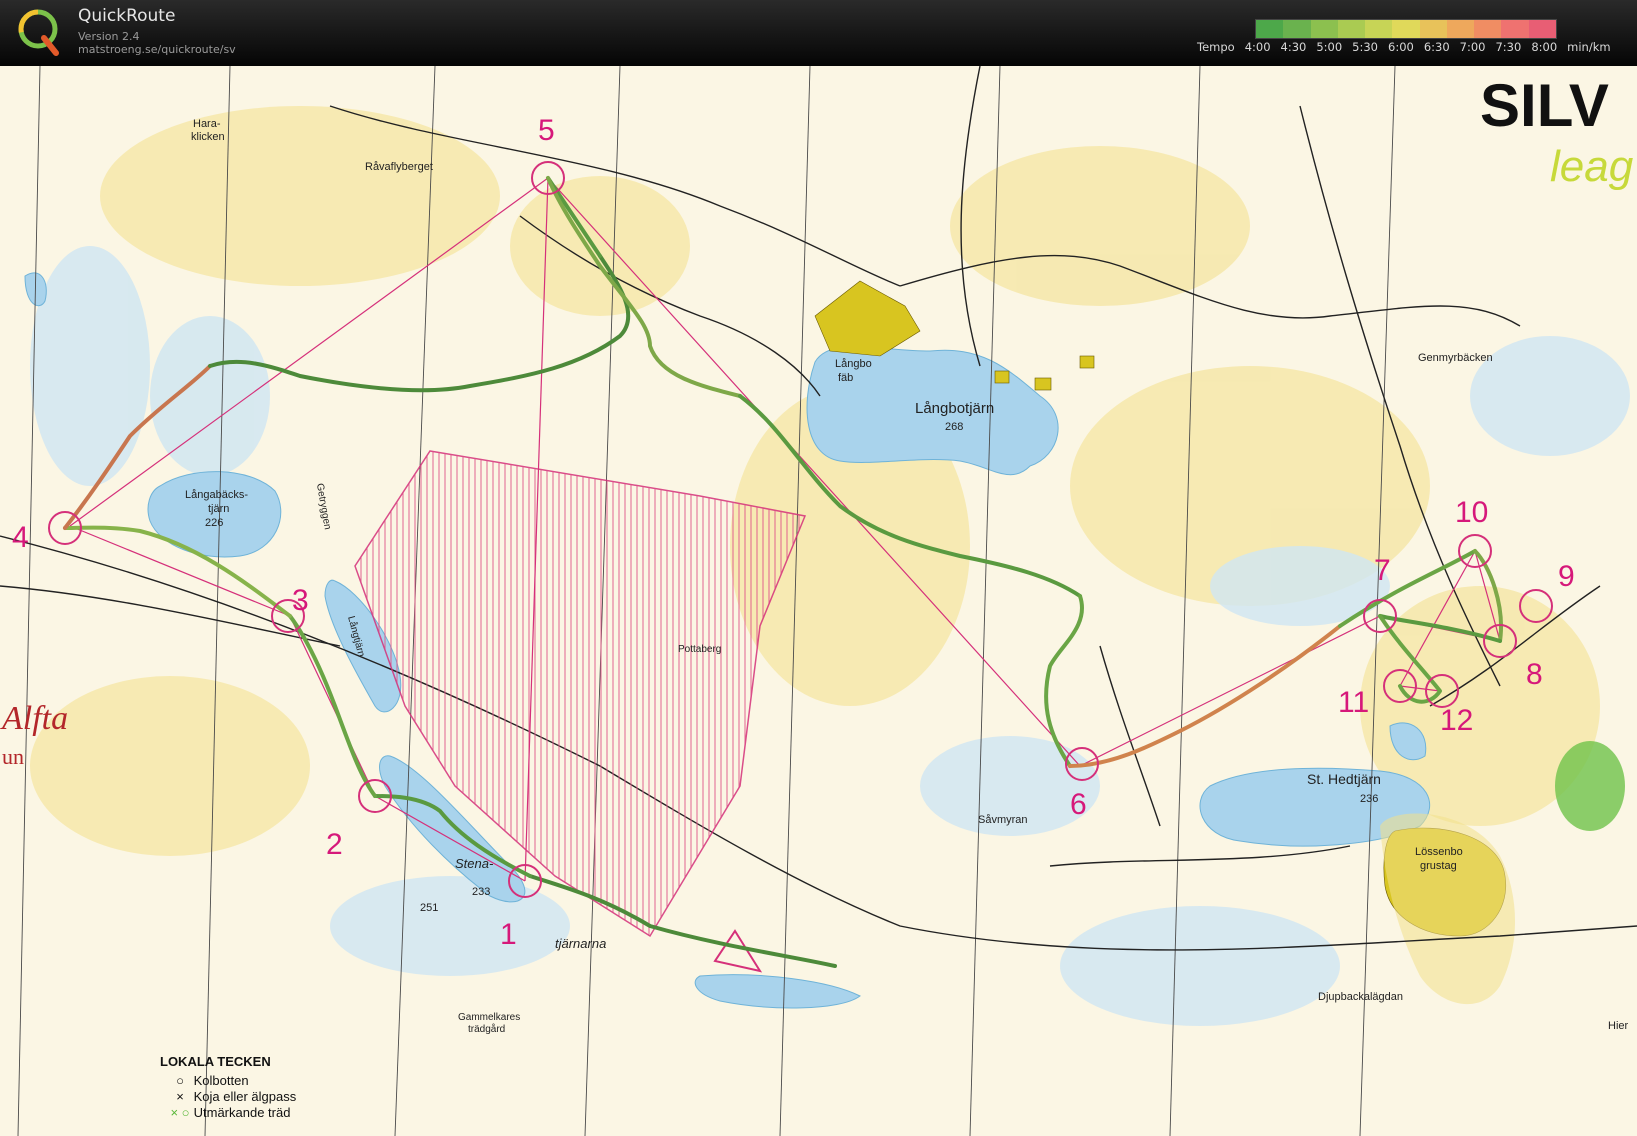  Describe the element at coordinates (1436, 47) in the screenshot. I see `pace-tick: 6:30` at that location.